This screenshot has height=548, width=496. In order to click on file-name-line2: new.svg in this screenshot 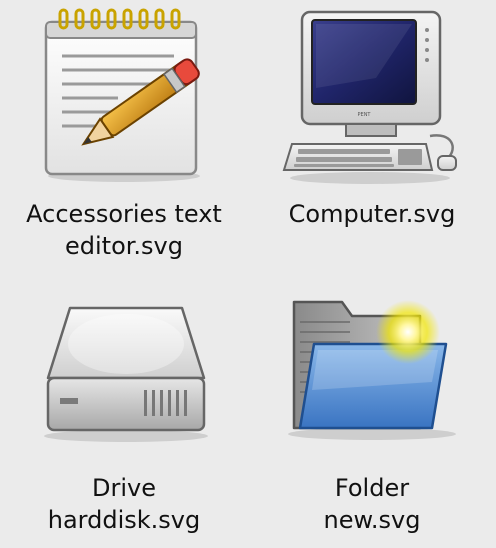, I will do `click(372, 520)`.